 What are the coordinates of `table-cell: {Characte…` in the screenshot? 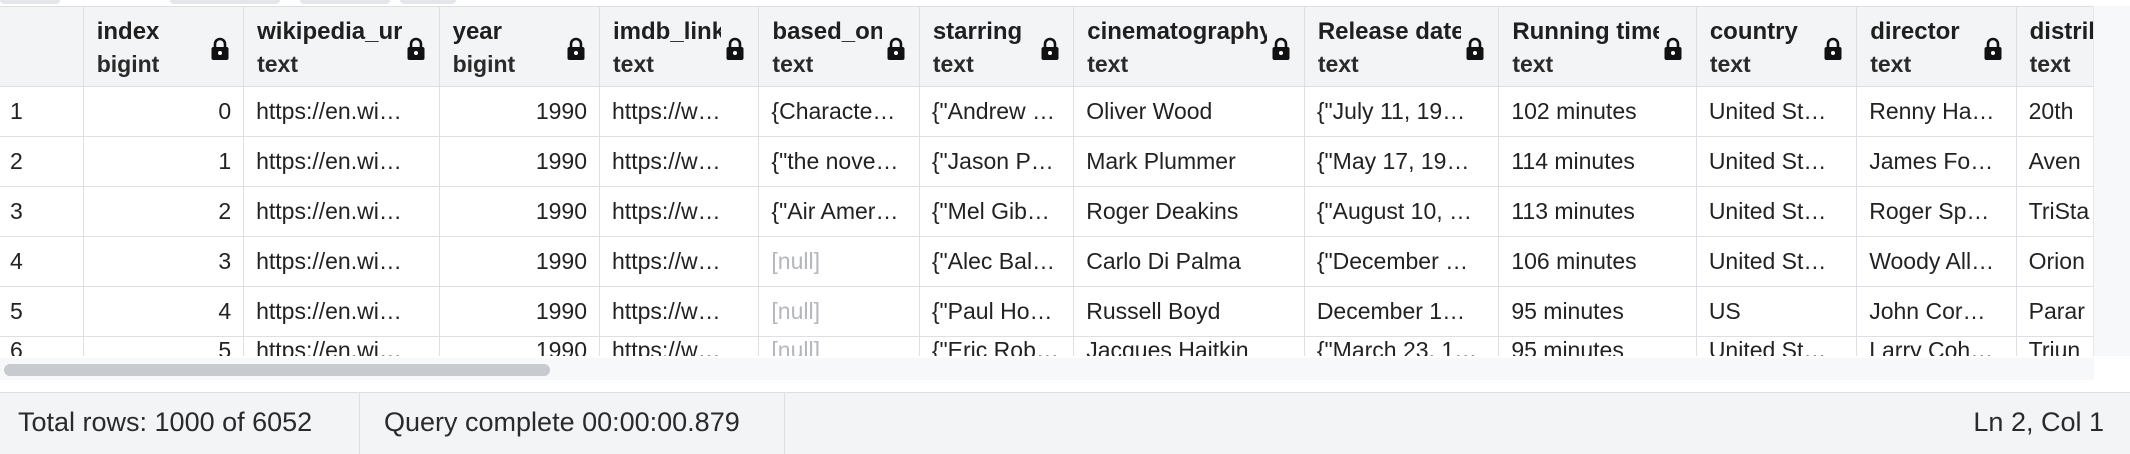 It's located at (839, 111).